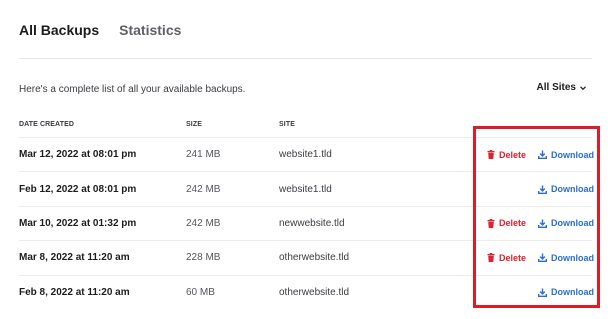  What do you see at coordinates (305, 58) in the screenshot?
I see `tabs-divider` at bounding box center [305, 58].